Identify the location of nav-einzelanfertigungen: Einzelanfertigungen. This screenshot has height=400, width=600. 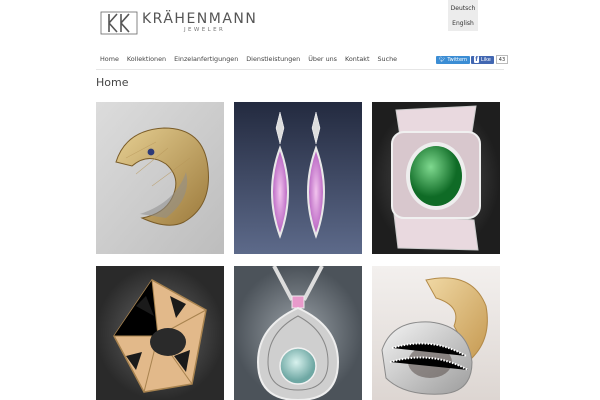
(206, 59).